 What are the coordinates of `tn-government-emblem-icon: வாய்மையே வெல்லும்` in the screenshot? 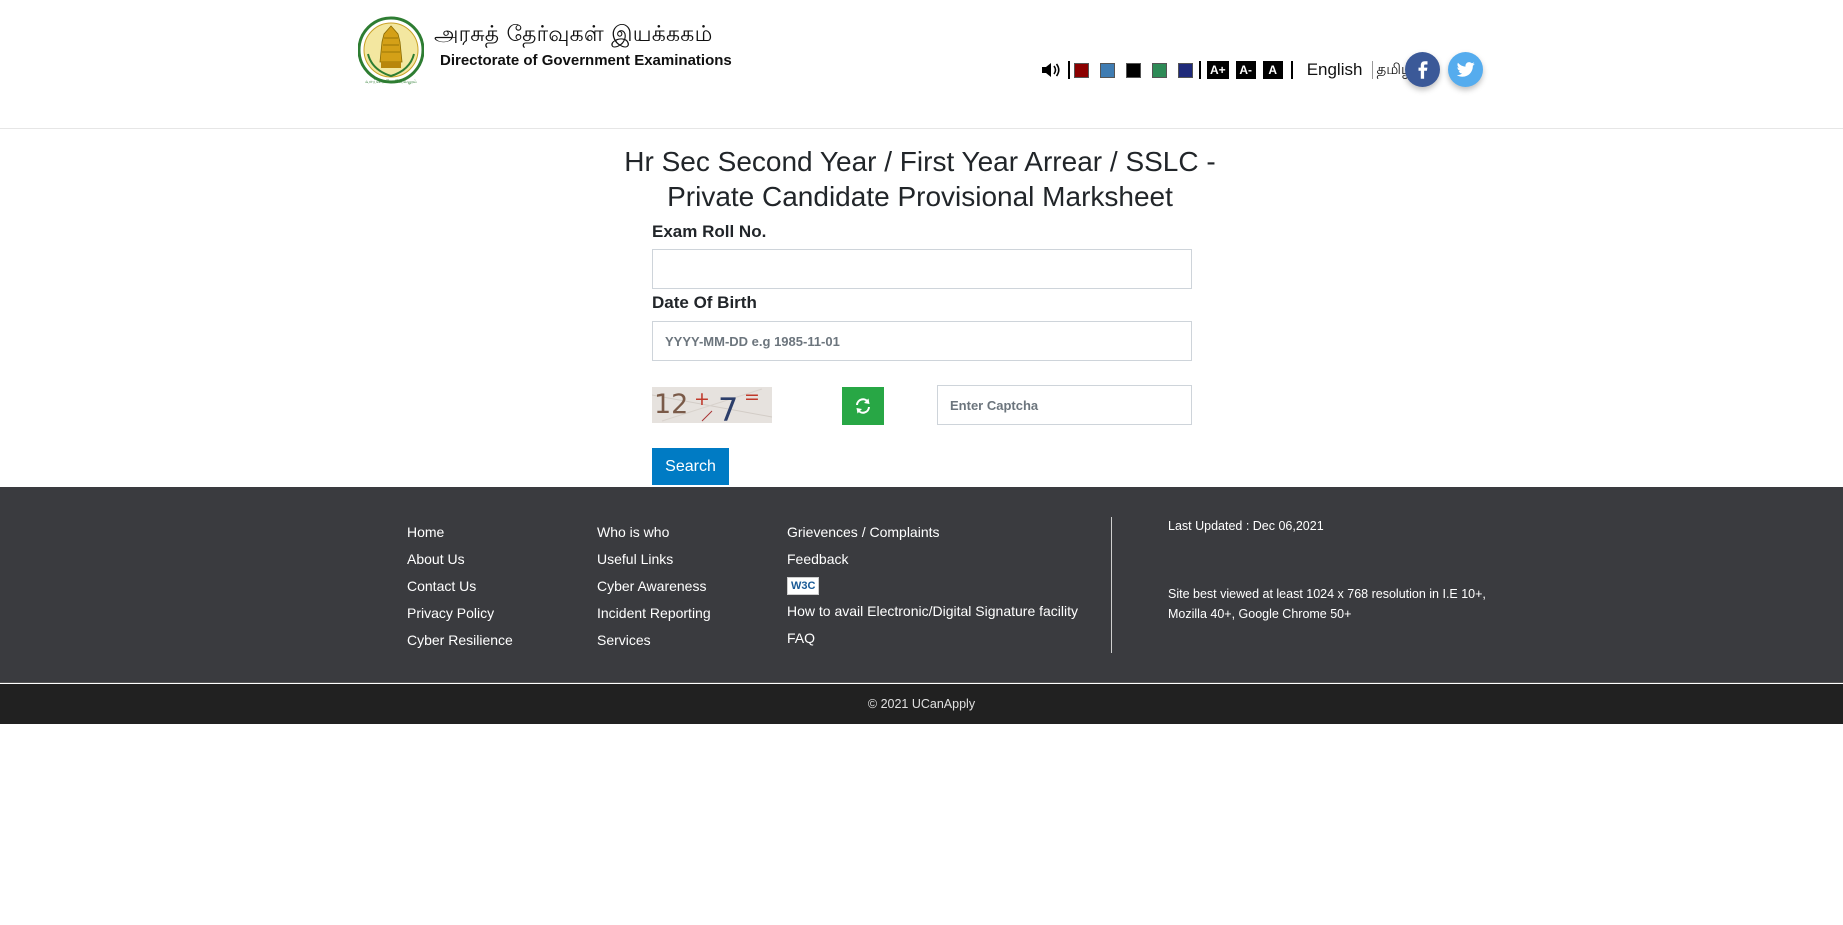 It's located at (391, 50).